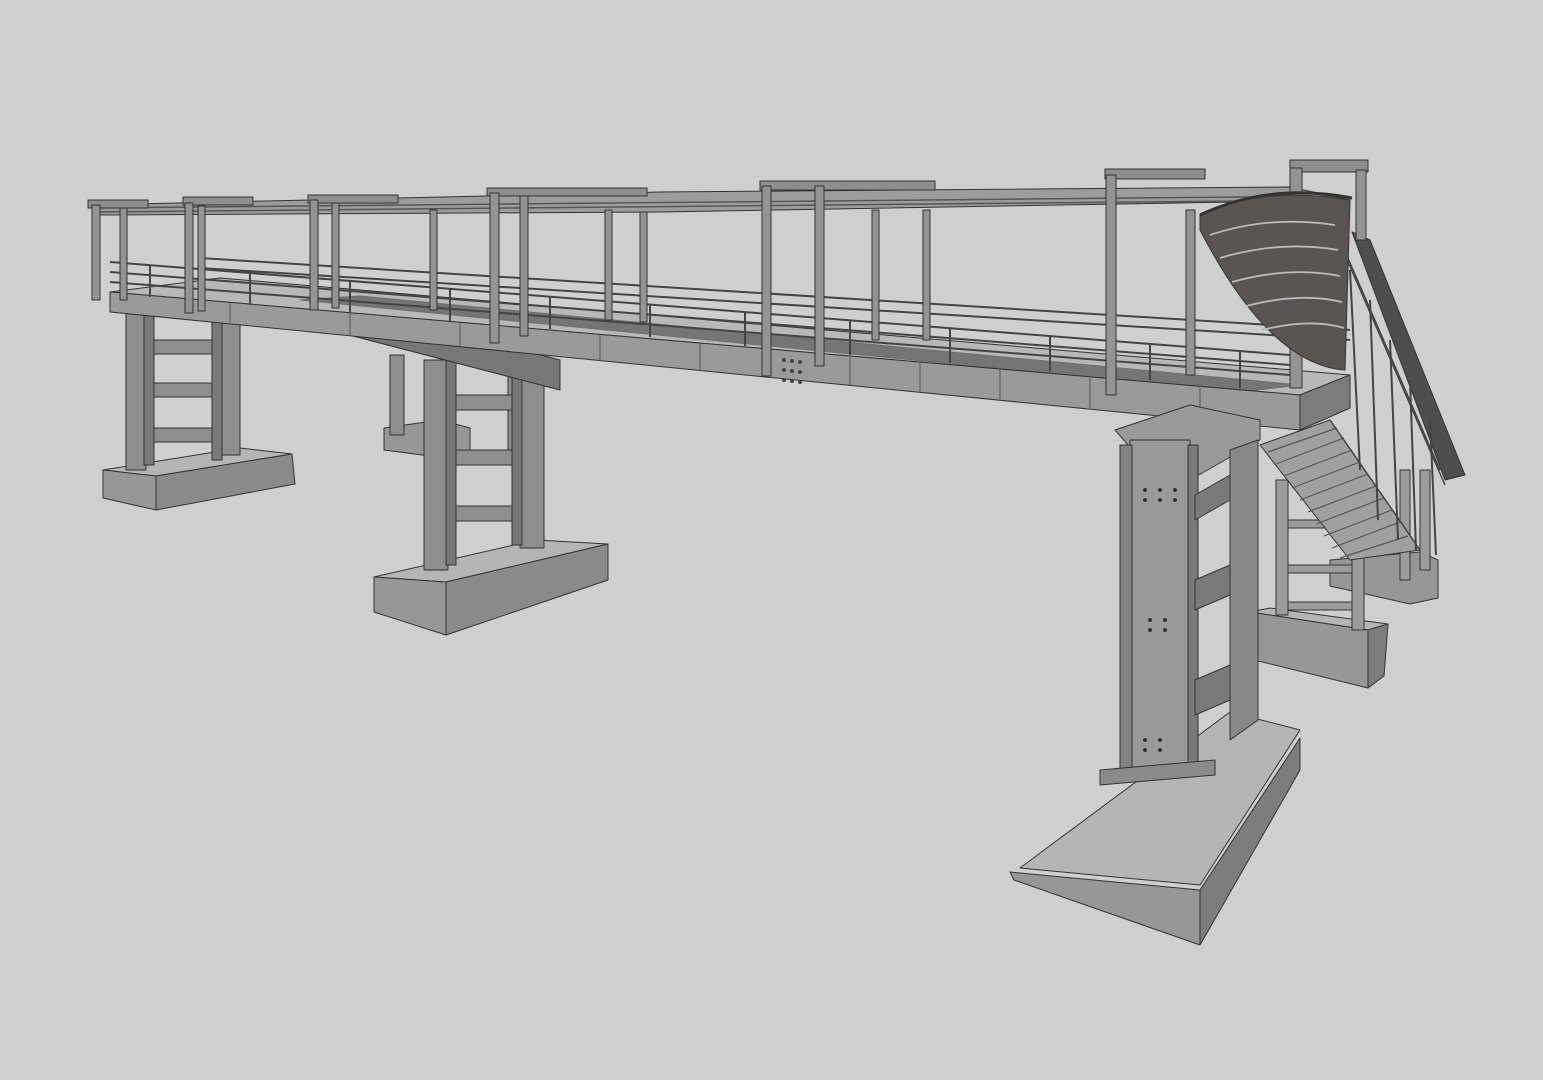 The image size is (1543, 1080). I want to click on pier-right, so click(1155, 675).